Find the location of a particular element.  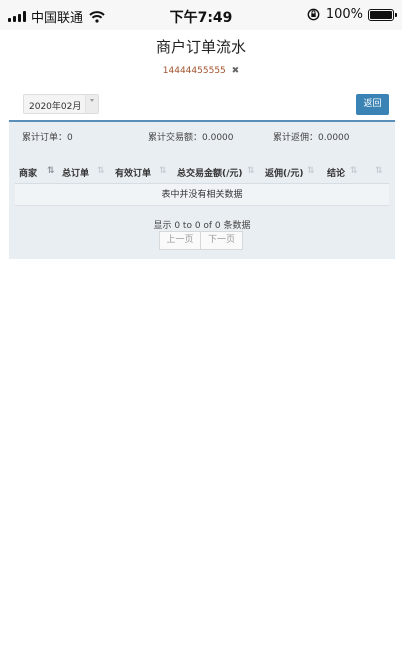

month-select: 2020年02月 is located at coordinates (61, 104).